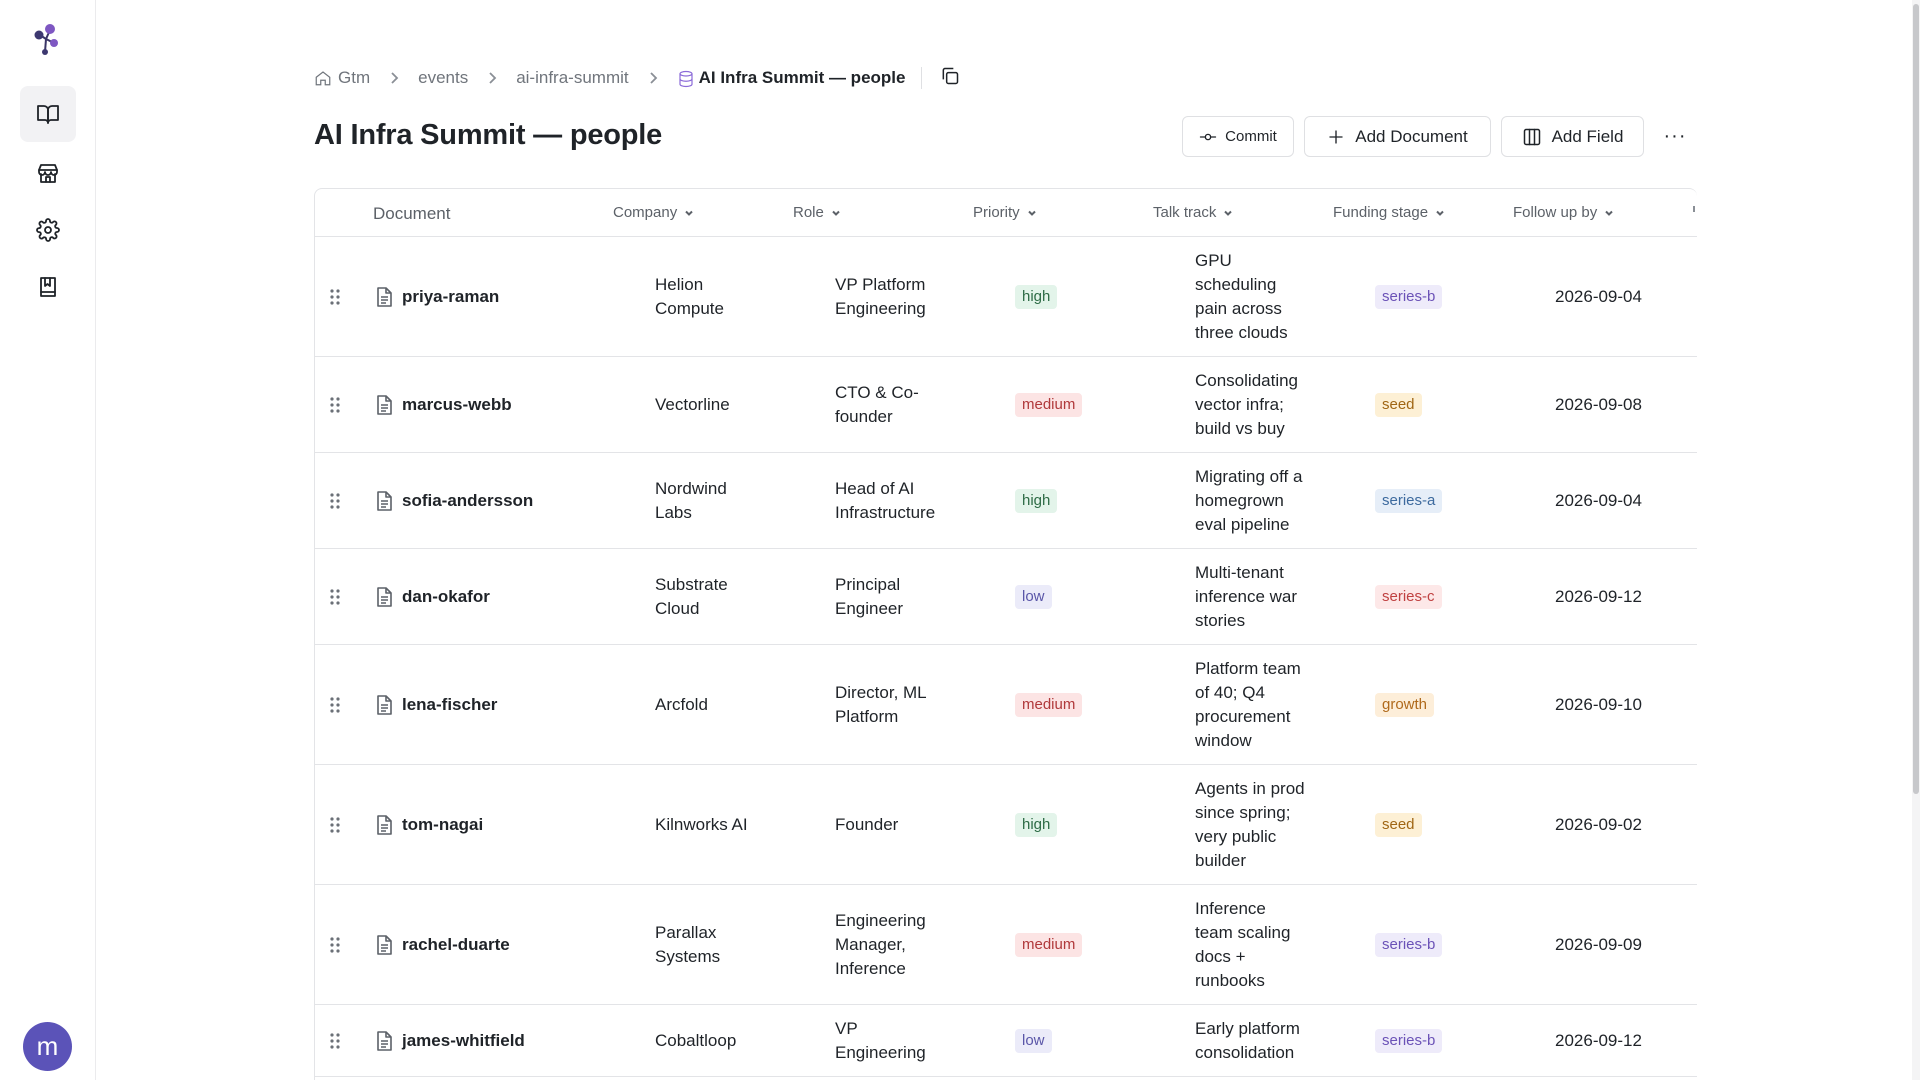  I want to click on sidebar-item-store, so click(48, 173).